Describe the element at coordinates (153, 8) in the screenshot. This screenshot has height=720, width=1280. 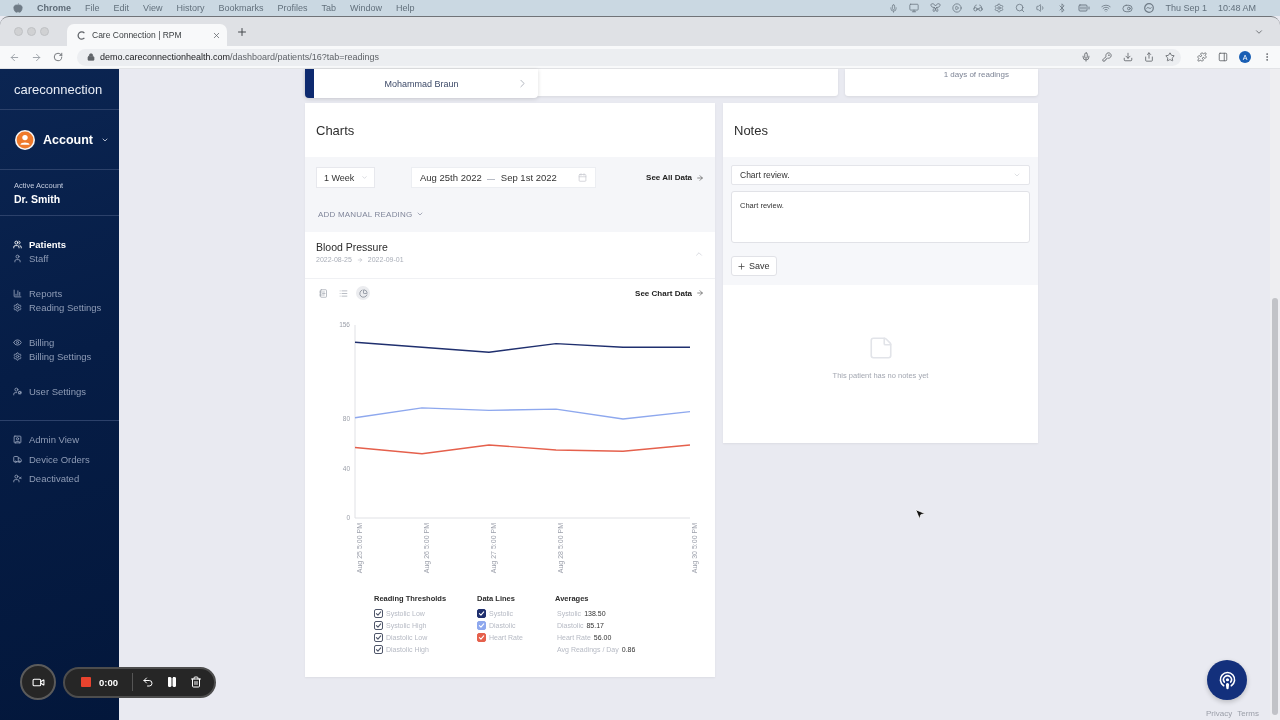
I see `menu-item: View` at that location.